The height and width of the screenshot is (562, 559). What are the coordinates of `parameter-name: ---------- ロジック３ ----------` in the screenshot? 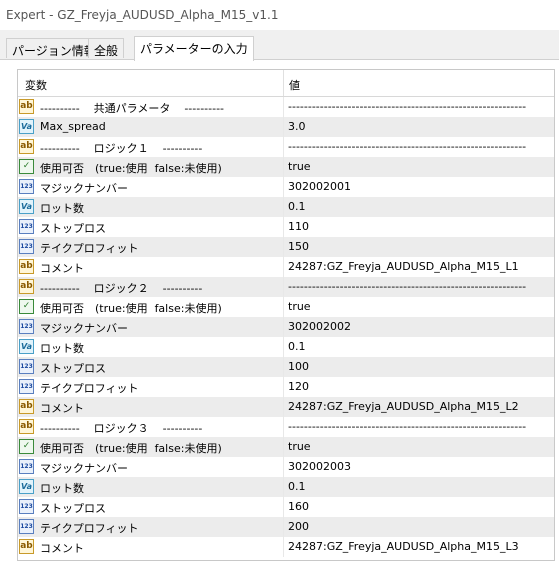 It's located at (121, 428).